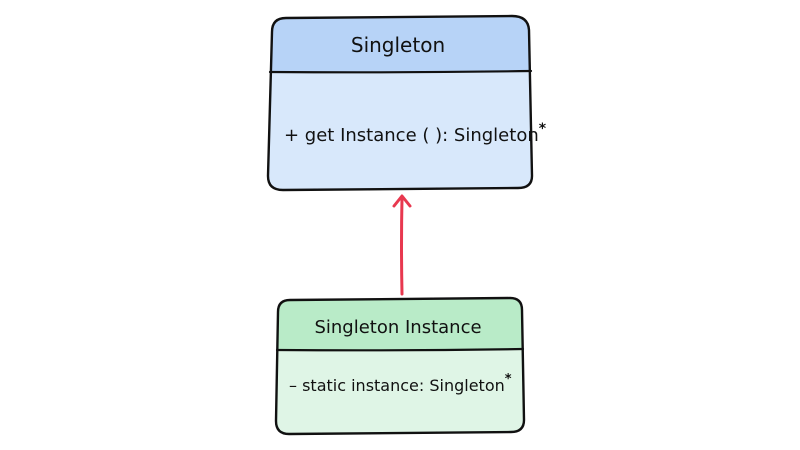 The height and width of the screenshot is (450, 800). What do you see at coordinates (397, 327) in the screenshot?
I see `instance-class-title: Singleton Instance` at bounding box center [397, 327].